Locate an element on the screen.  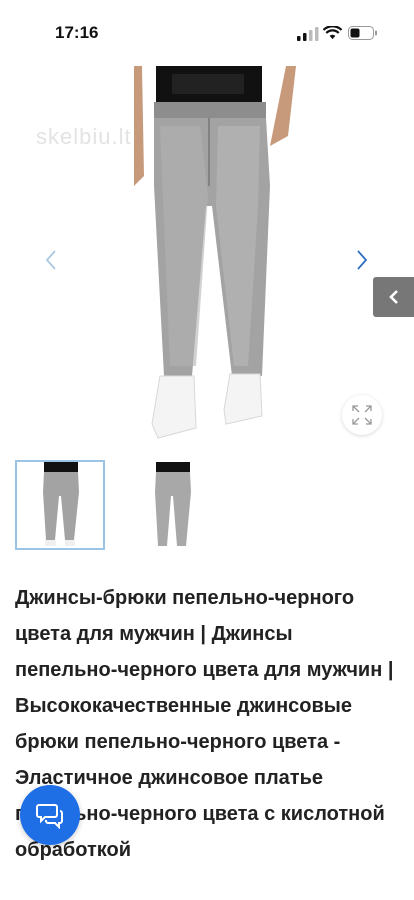
cellular-signal-icon is located at coordinates (308, 34).